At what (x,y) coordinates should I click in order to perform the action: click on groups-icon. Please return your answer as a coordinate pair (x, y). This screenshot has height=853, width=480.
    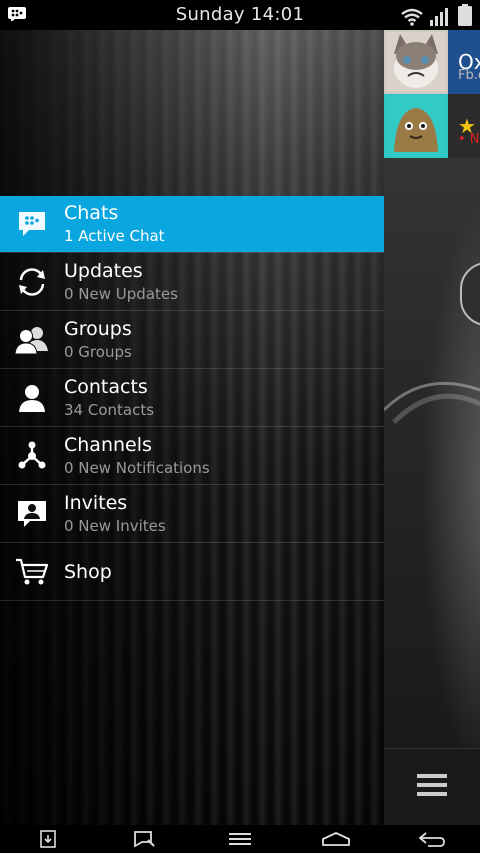
    Looking at the image, I should click on (32, 339).